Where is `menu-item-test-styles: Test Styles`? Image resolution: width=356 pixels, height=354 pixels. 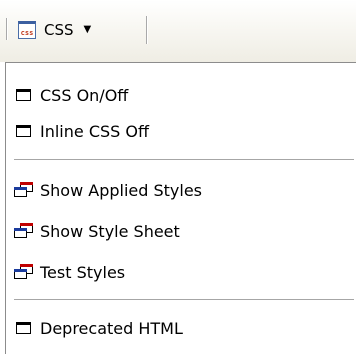
menu-item-test-styles: Test Styles is located at coordinates (181, 272).